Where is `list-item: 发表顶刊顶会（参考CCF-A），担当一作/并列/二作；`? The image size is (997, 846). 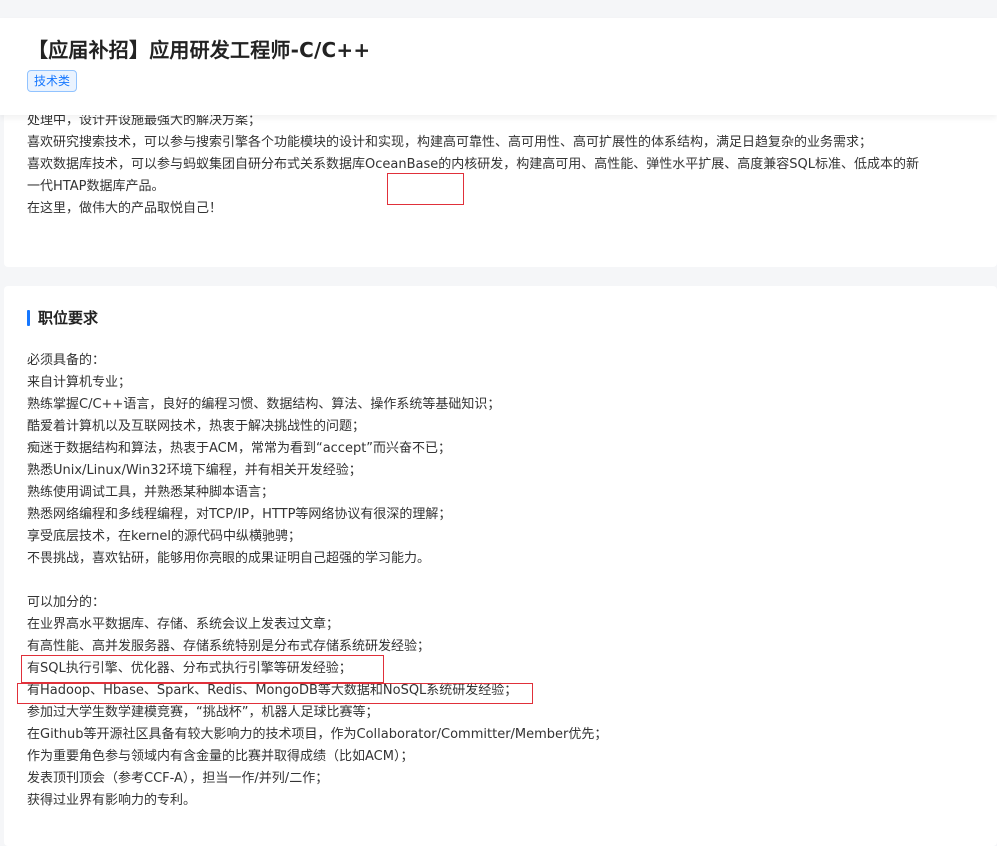
list-item: 发表顶刊顶会（参考CCF-A），担当一作/并列/二作； is located at coordinates (178, 778).